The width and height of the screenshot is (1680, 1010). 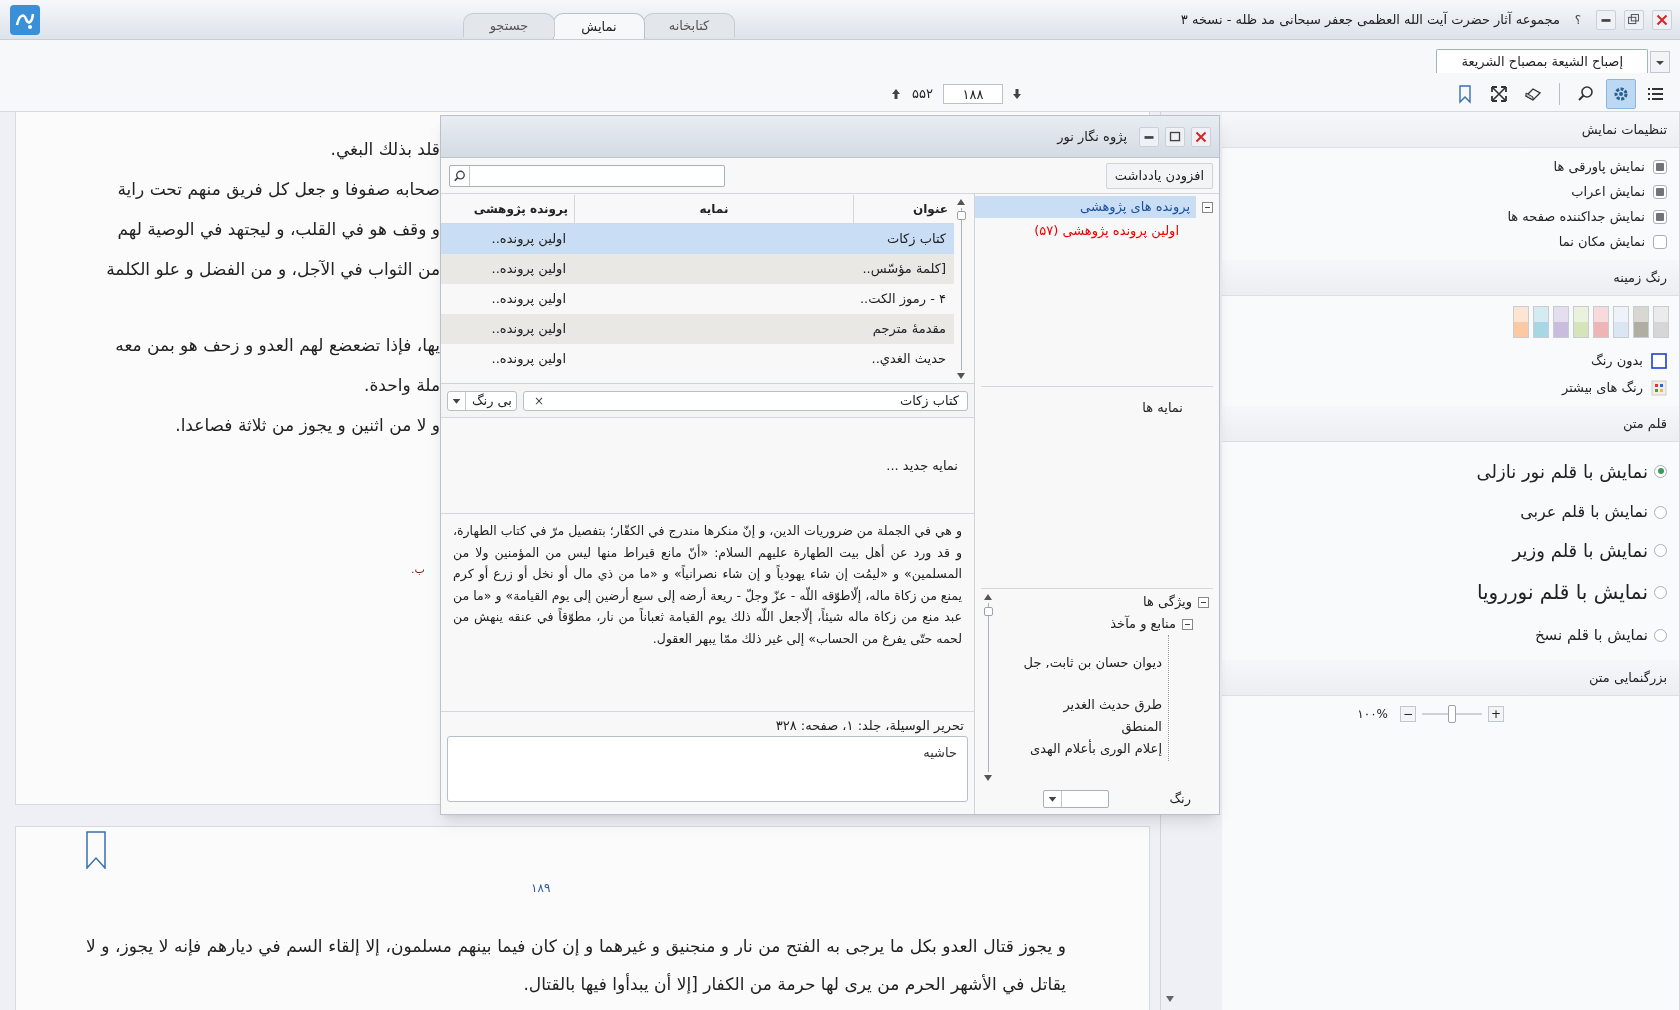 I want to click on radio-label: نمایش با قلم عربی, so click(x=1584, y=512).